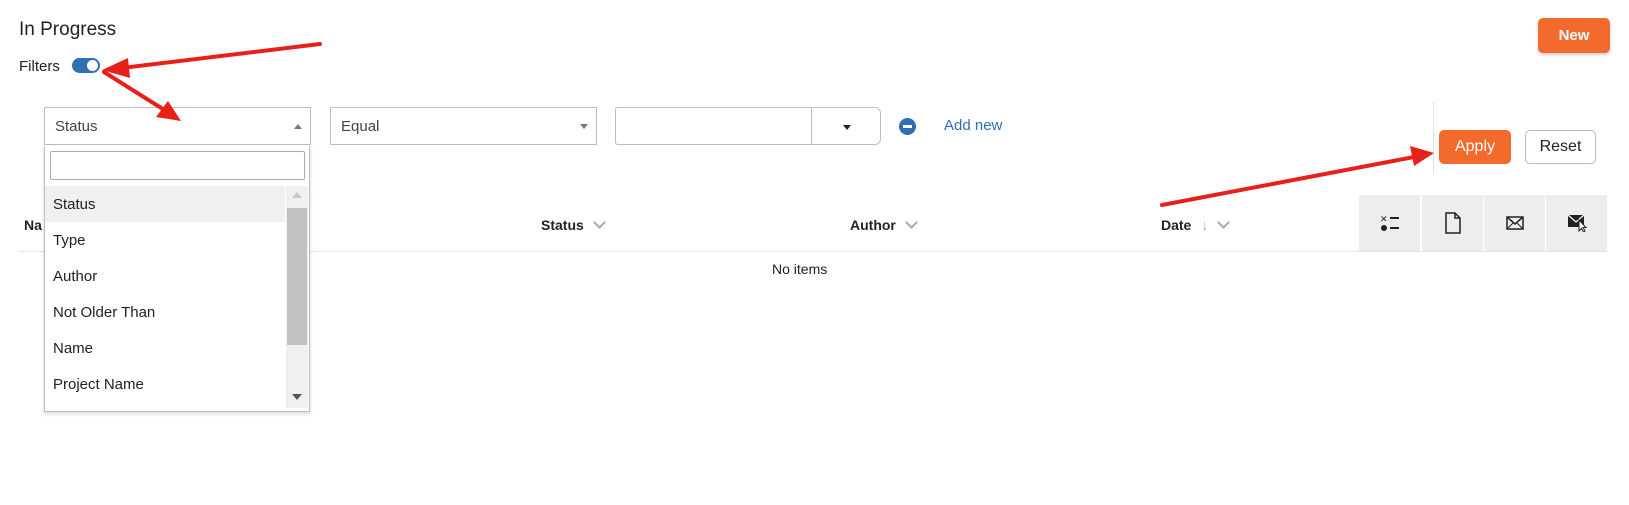  What do you see at coordinates (92, 65) in the screenshot?
I see `toggle-knob` at bounding box center [92, 65].